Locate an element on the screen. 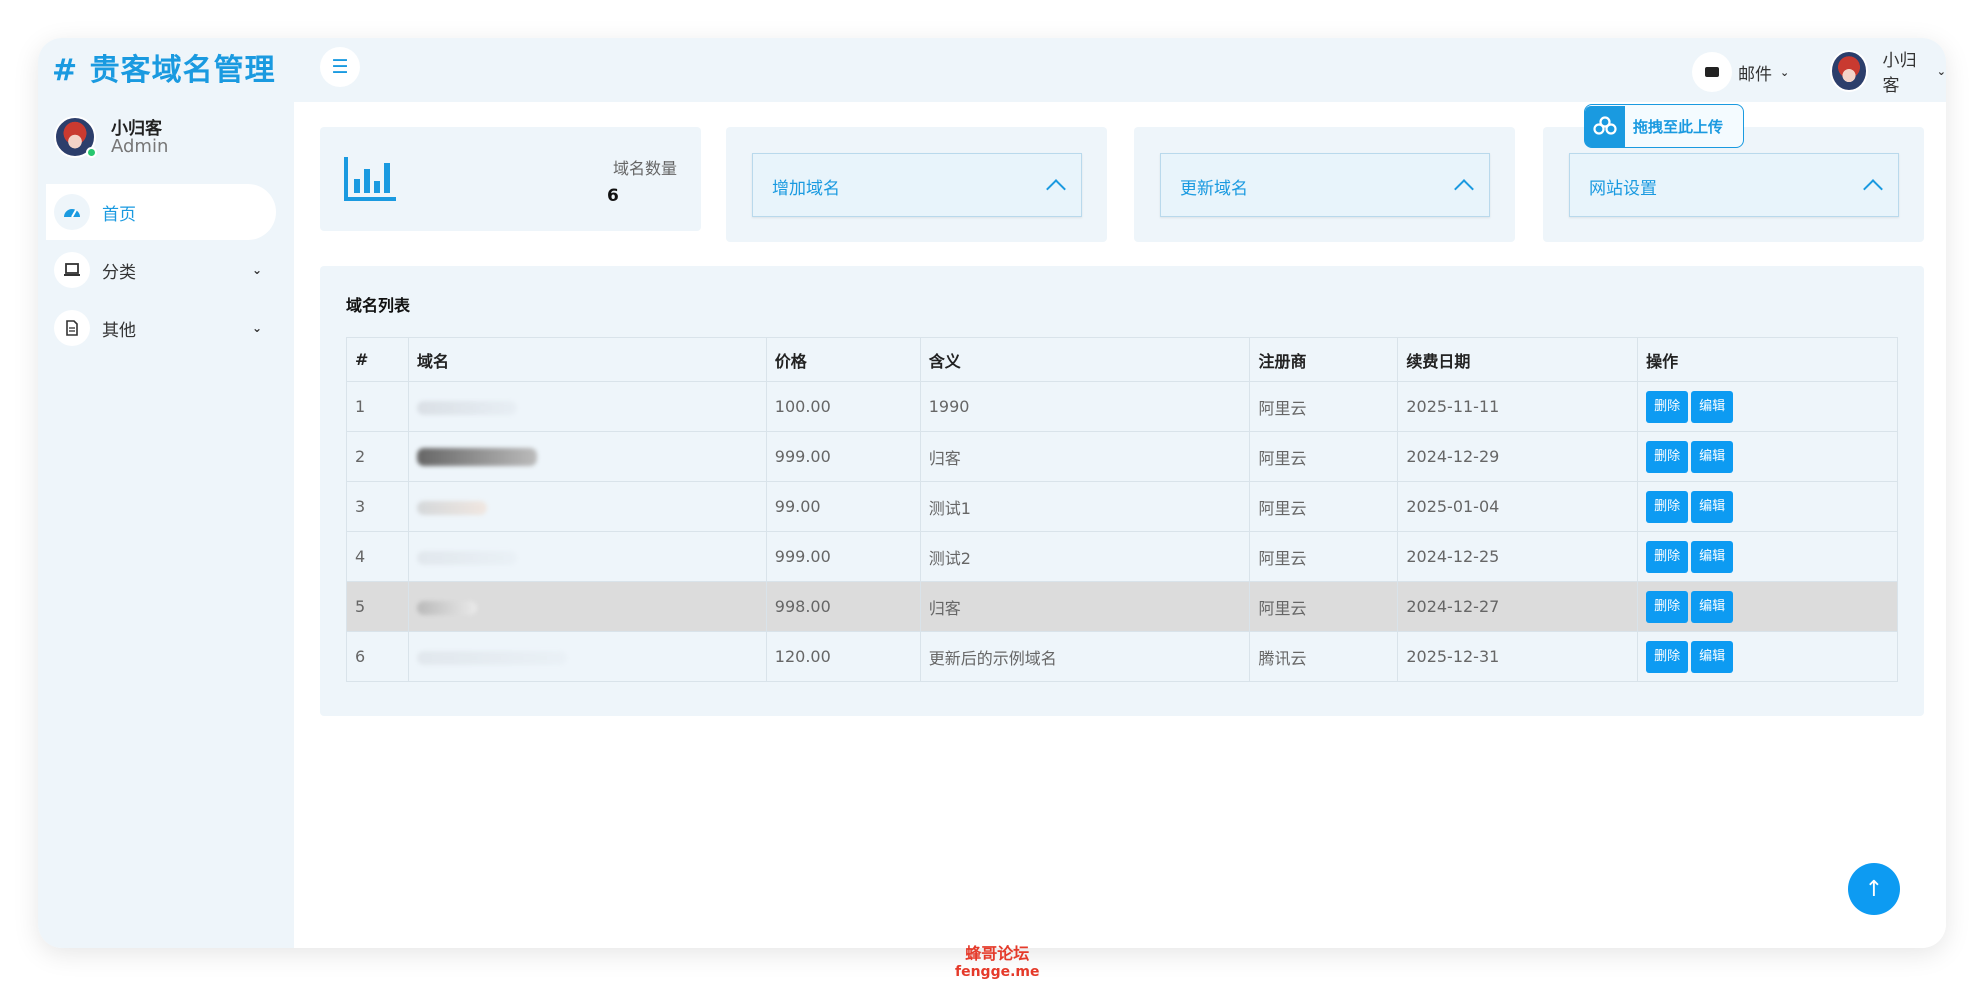 Image resolution: width=1985 pixels, height=987 pixels. table-row: 2 999.00 归客 阿里云 2024-12-29 删除 编辑 is located at coordinates (1122, 456).